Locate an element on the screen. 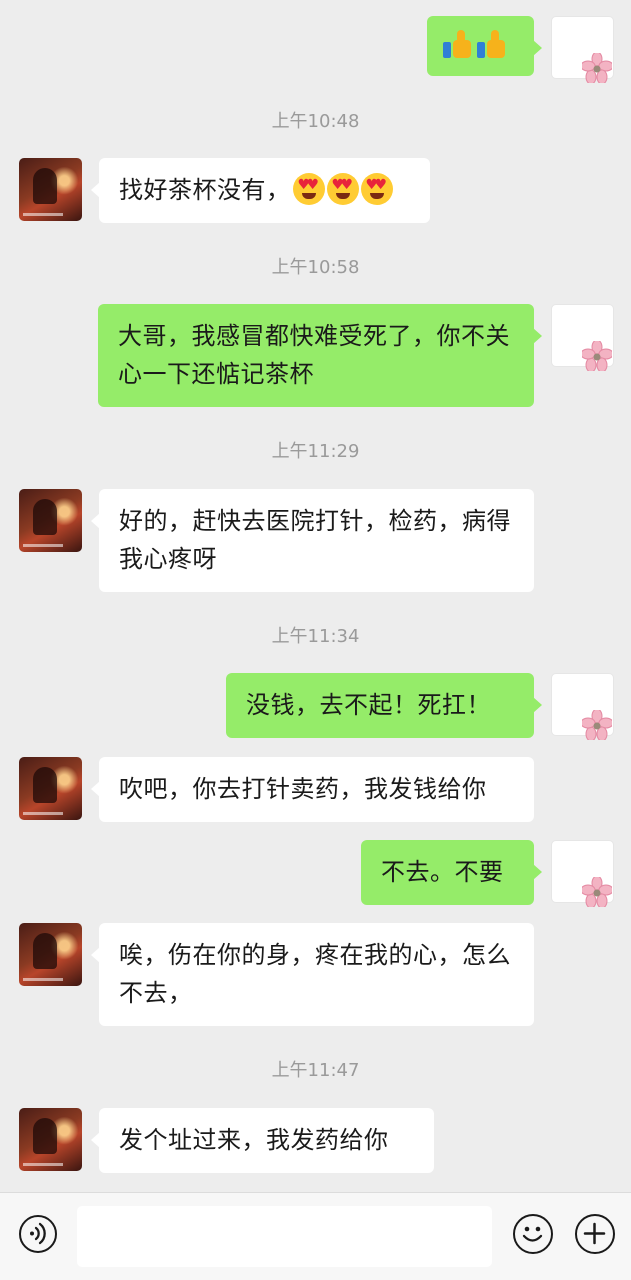  message-bubble-sent: 大哥，我感冒都快难受死了，你不关心一下还惦记茶杯 is located at coordinates (320, 355).